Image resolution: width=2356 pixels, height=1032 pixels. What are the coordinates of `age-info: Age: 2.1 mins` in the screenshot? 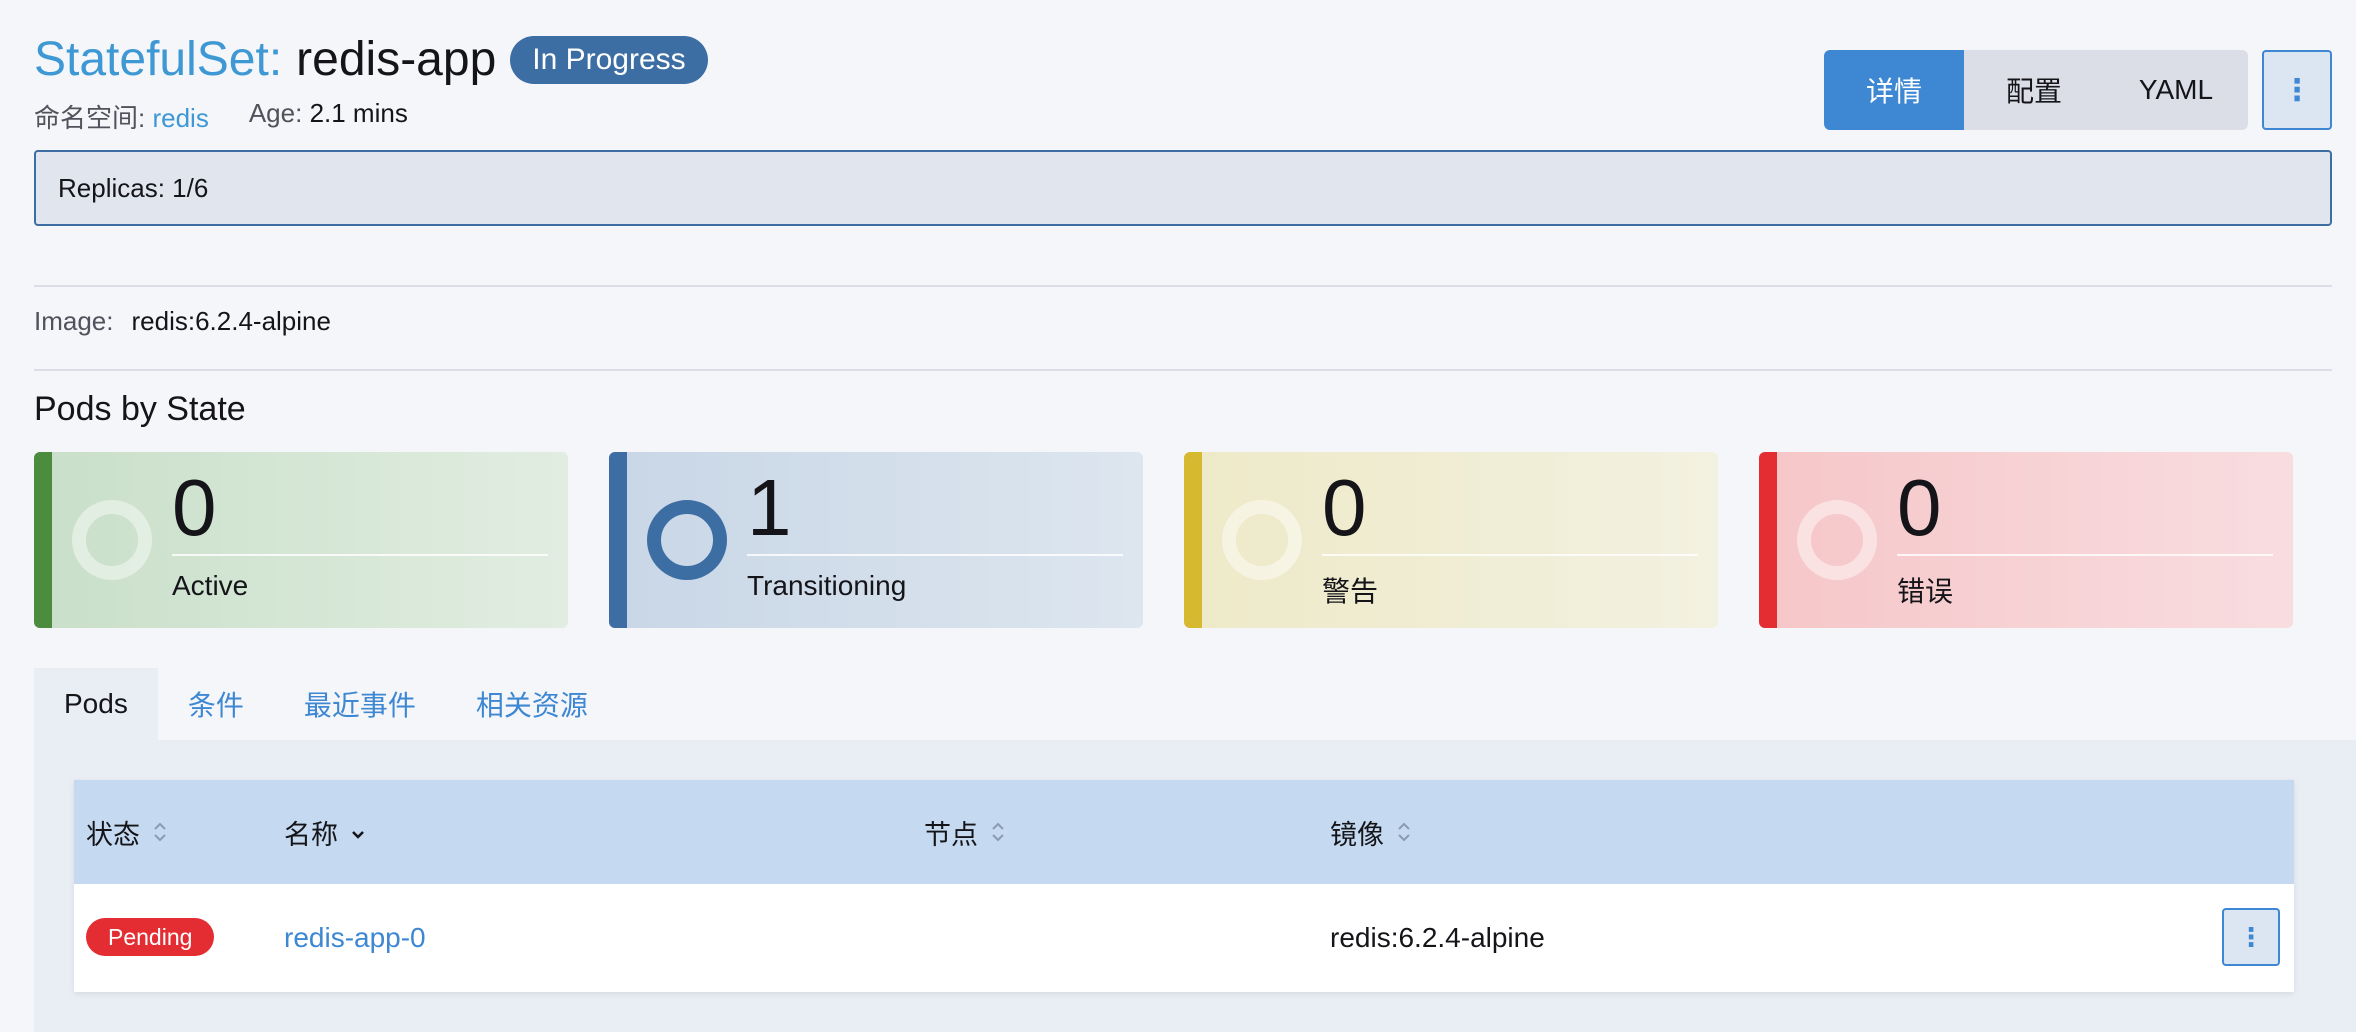 It's located at (328, 116).